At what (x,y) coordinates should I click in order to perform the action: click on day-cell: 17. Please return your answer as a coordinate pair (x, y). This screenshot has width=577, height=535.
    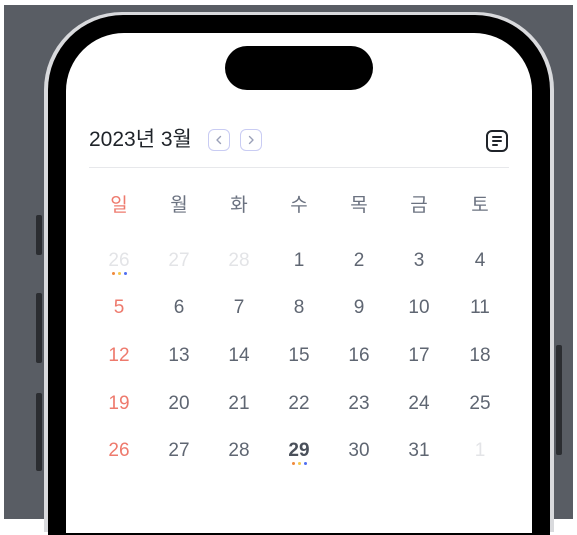
    Looking at the image, I should click on (419, 356).